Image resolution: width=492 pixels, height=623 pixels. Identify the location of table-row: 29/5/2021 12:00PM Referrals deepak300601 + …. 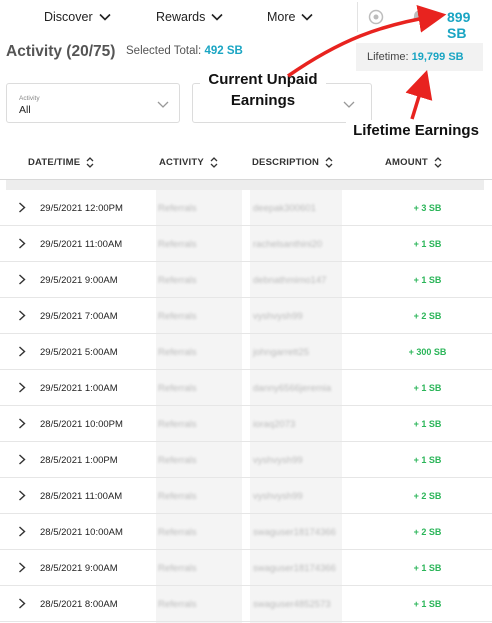
(246, 208).